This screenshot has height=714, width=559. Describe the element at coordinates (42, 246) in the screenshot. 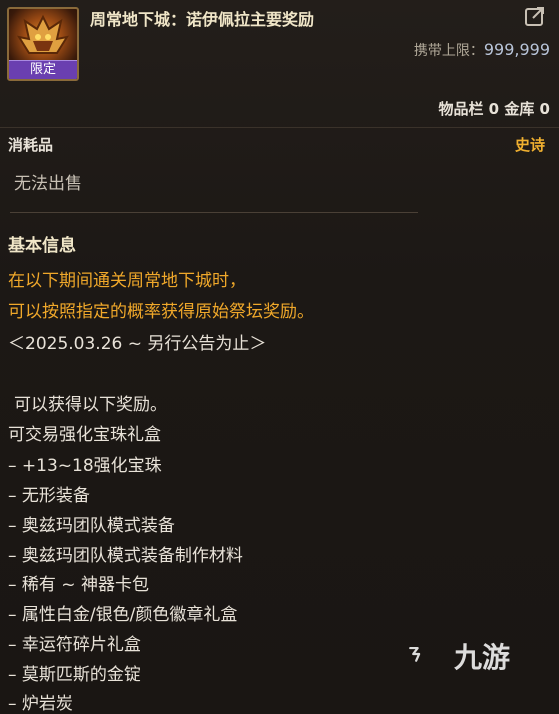

I see `basic-info-title: 基本信息` at that location.